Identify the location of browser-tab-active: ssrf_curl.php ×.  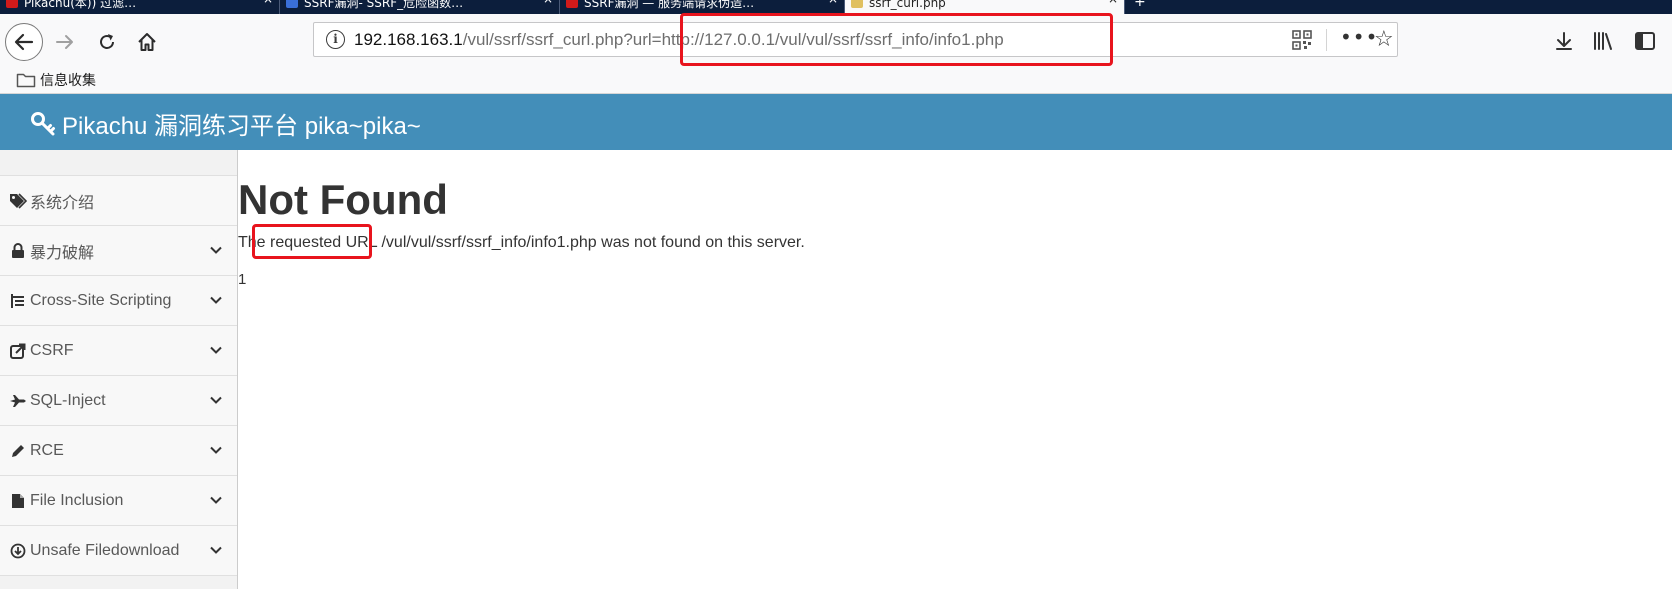
(985, 7).